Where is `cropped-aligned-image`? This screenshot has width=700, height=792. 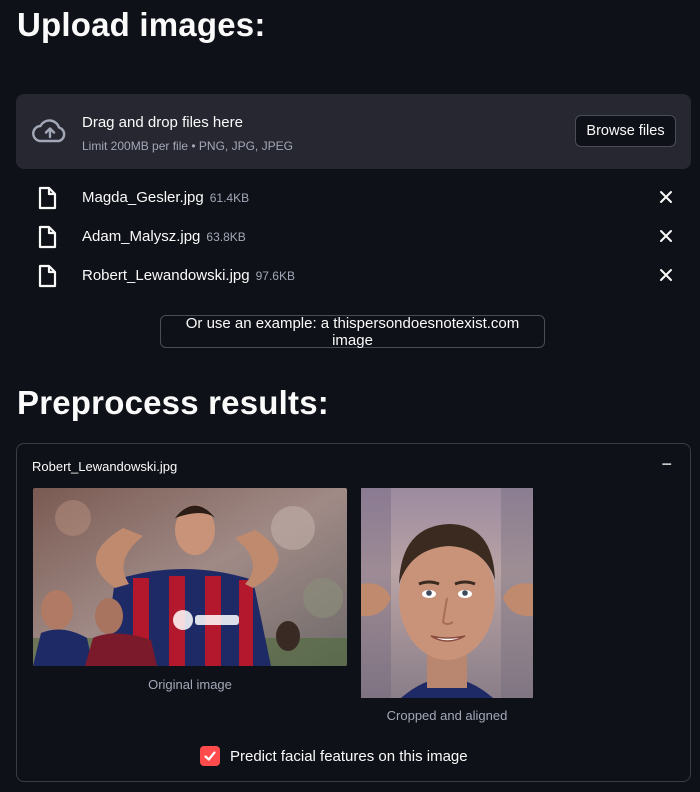 cropped-aligned-image is located at coordinates (447, 593).